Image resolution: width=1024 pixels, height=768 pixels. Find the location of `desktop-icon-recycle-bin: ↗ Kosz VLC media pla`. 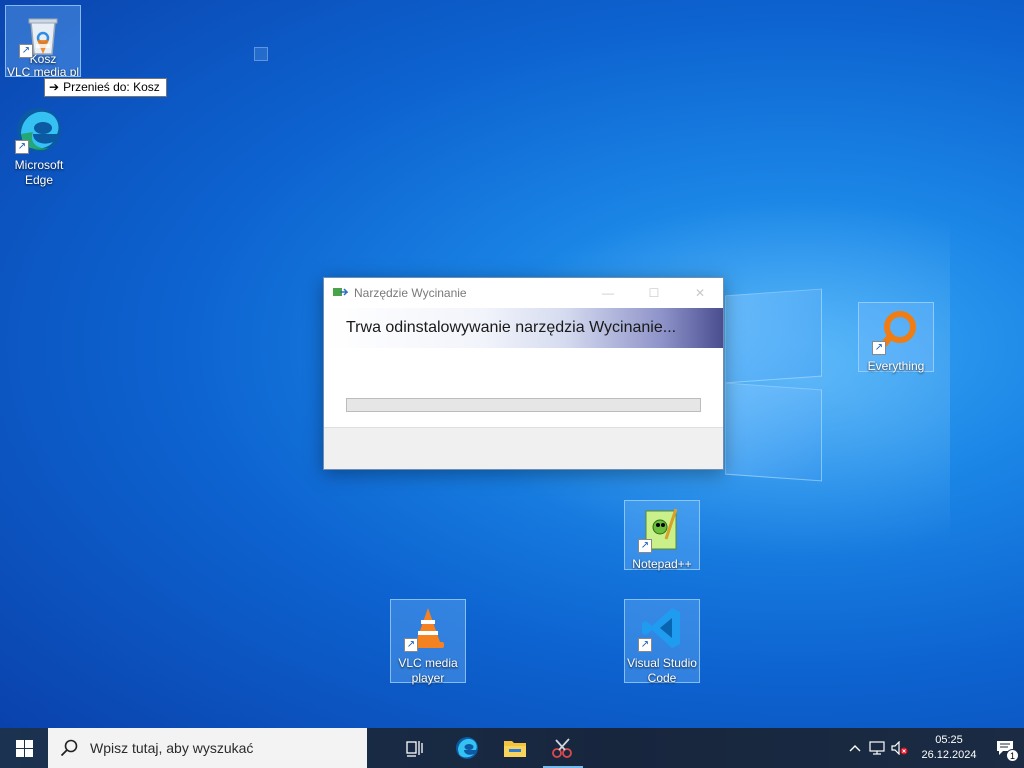

desktop-icon-recycle-bin: ↗ Kosz VLC media pla is located at coordinates (43, 41).